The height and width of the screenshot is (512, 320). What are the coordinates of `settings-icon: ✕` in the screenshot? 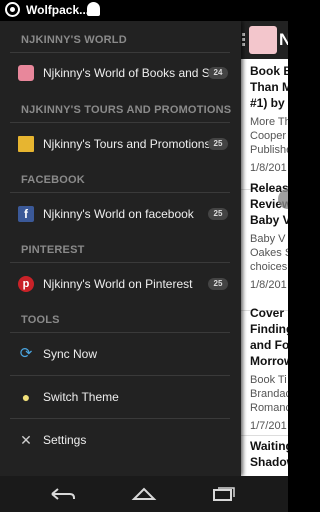 It's located at (26, 440).